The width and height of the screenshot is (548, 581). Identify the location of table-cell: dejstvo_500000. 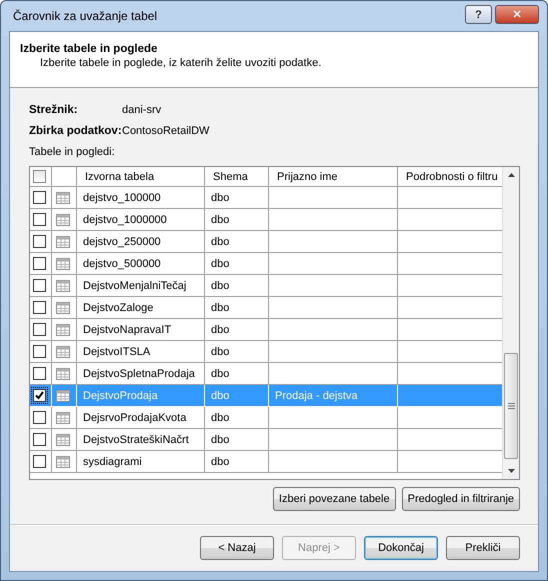
(122, 264).